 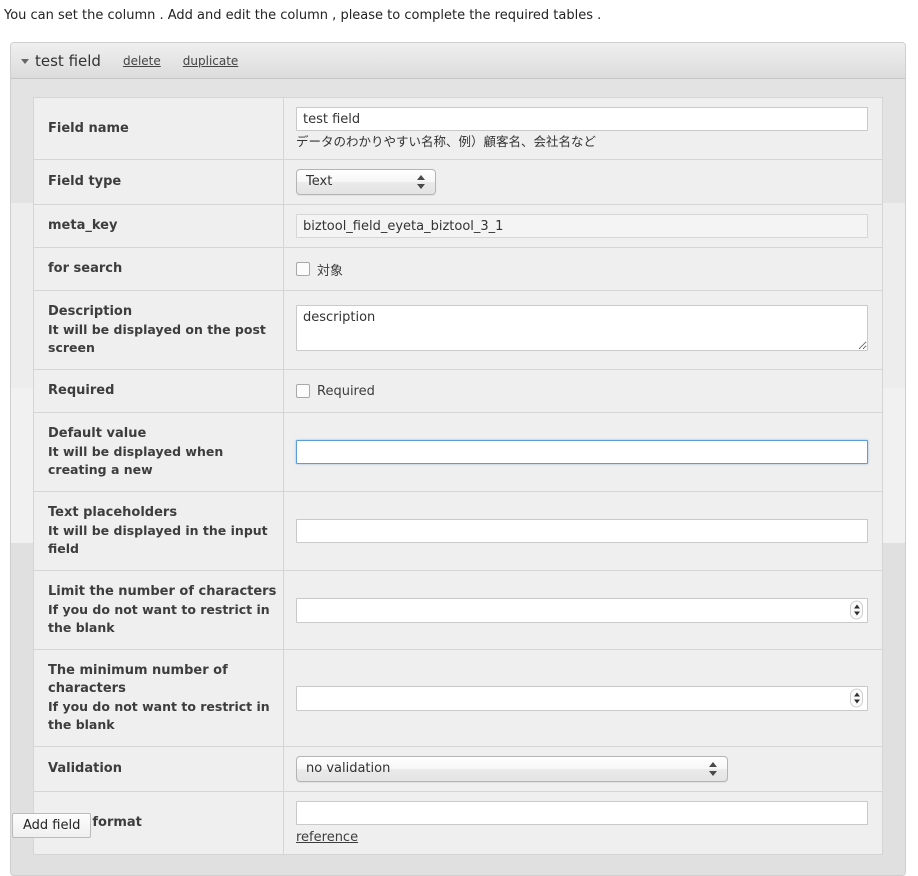 I want to click on row-label-description-sub: It will be displayed on the post screen, so click(x=157, y=338).